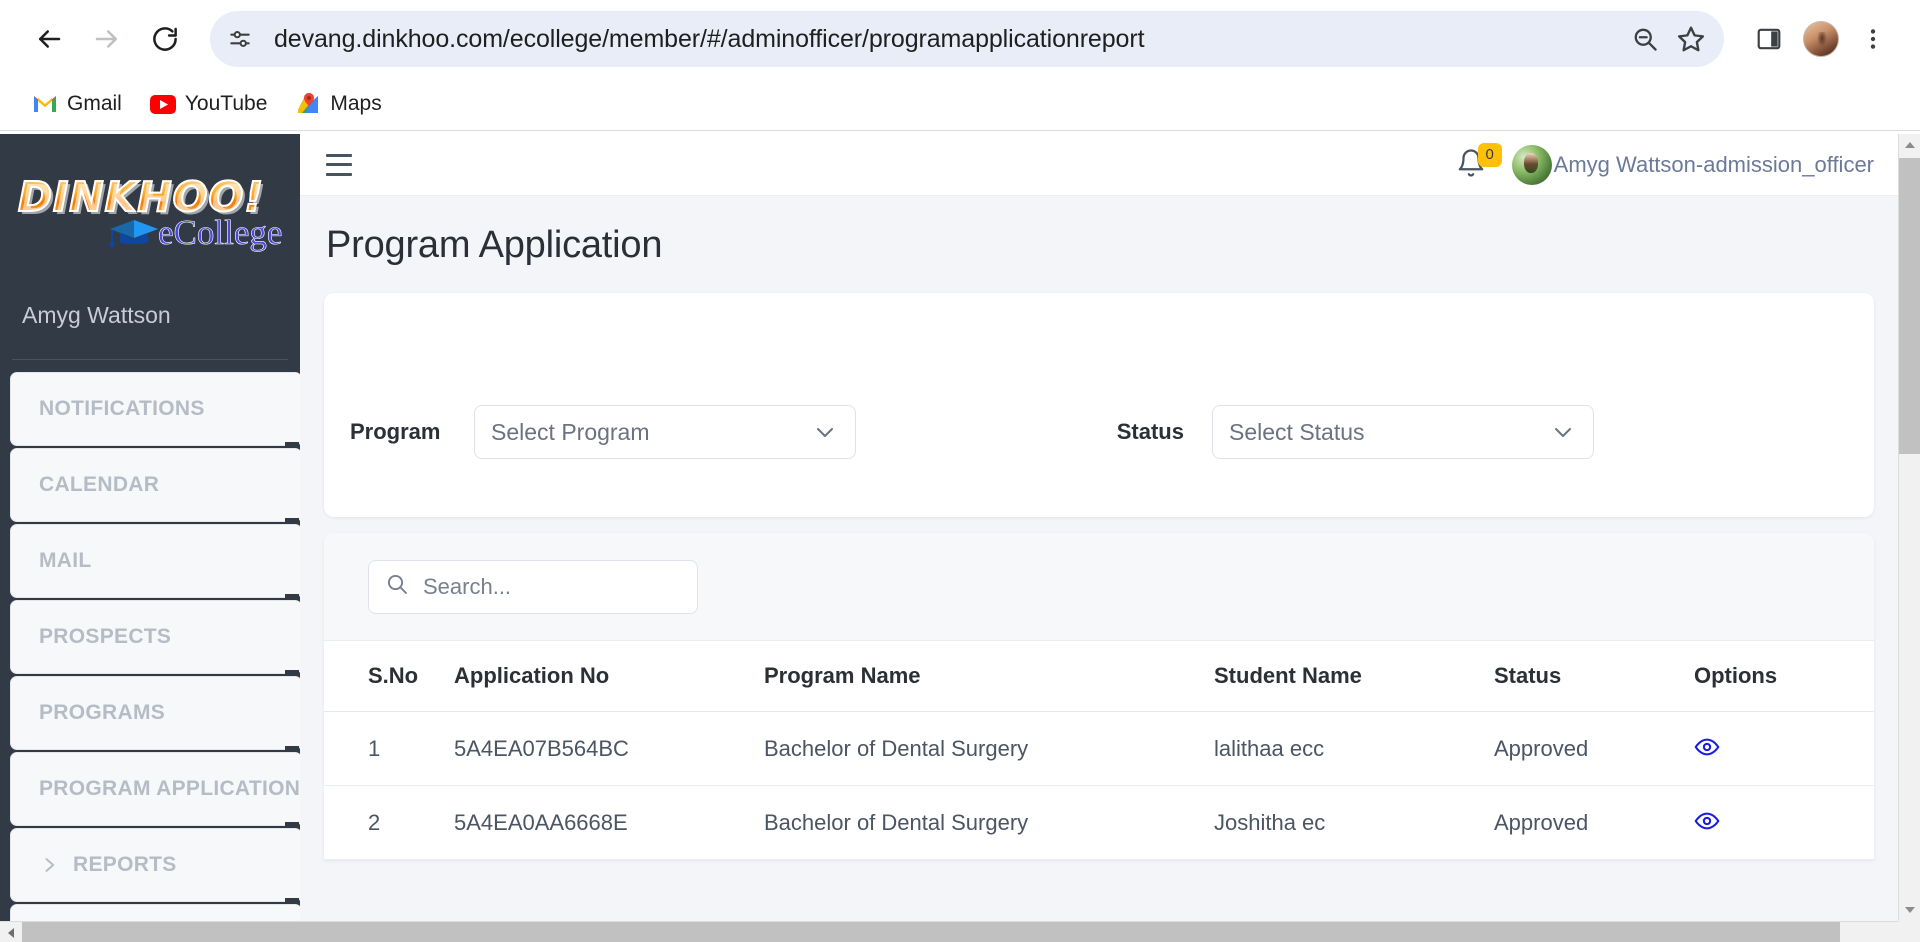 The width and height of the screenshot is (1920, 942). Describe the element at coordinates (1645, 39) in the screenshot. I see `zoom-out-button` at that location.